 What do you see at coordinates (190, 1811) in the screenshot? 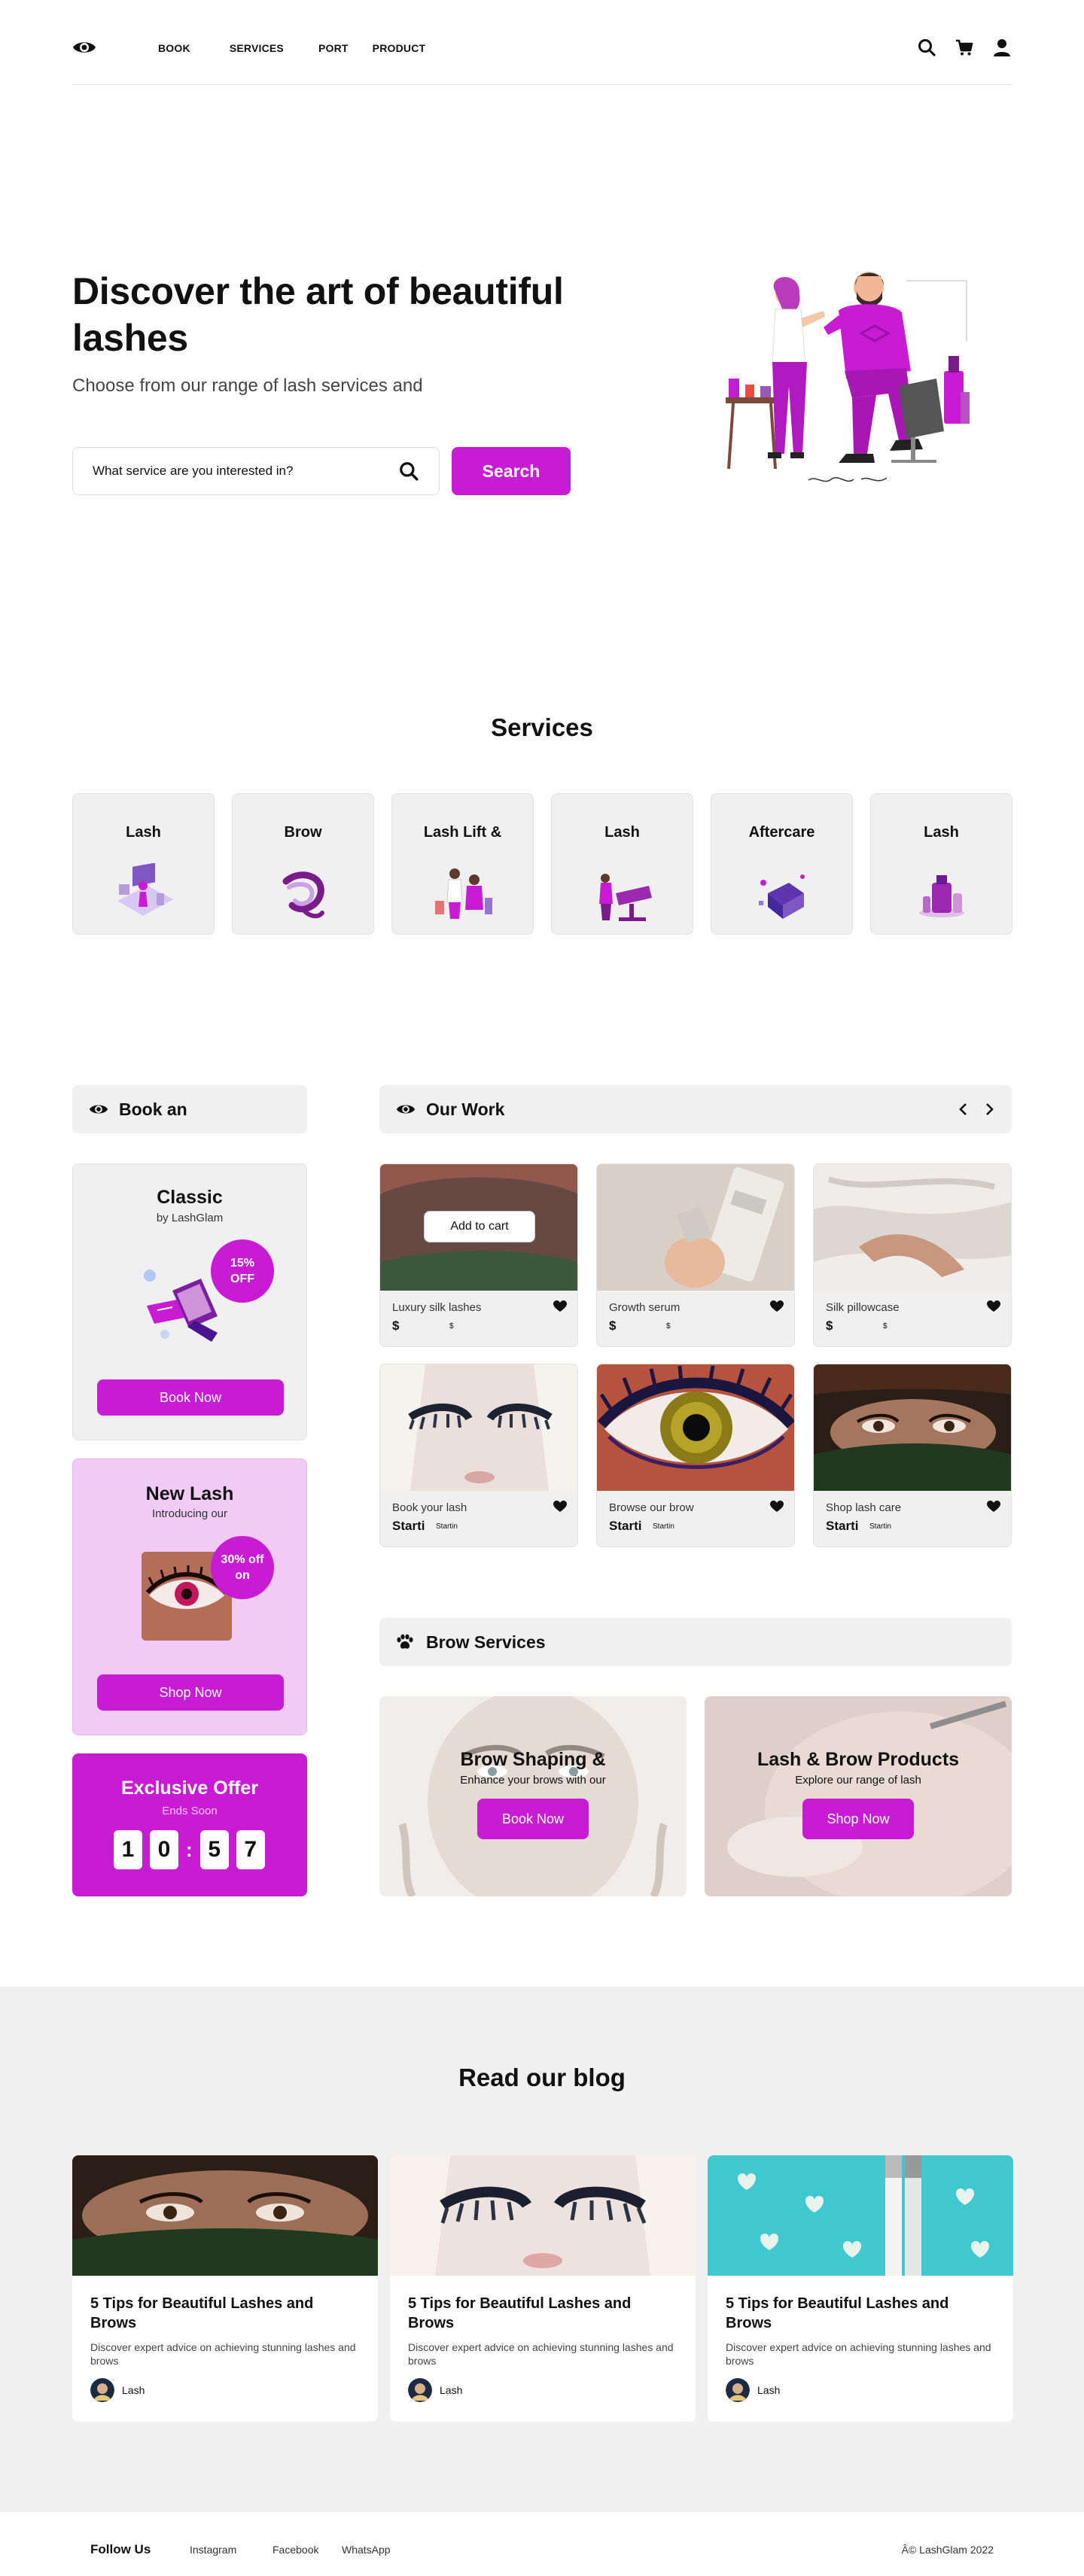
I see `offer-subtitle: Ends Soon` at bounding box center [190, 1811].